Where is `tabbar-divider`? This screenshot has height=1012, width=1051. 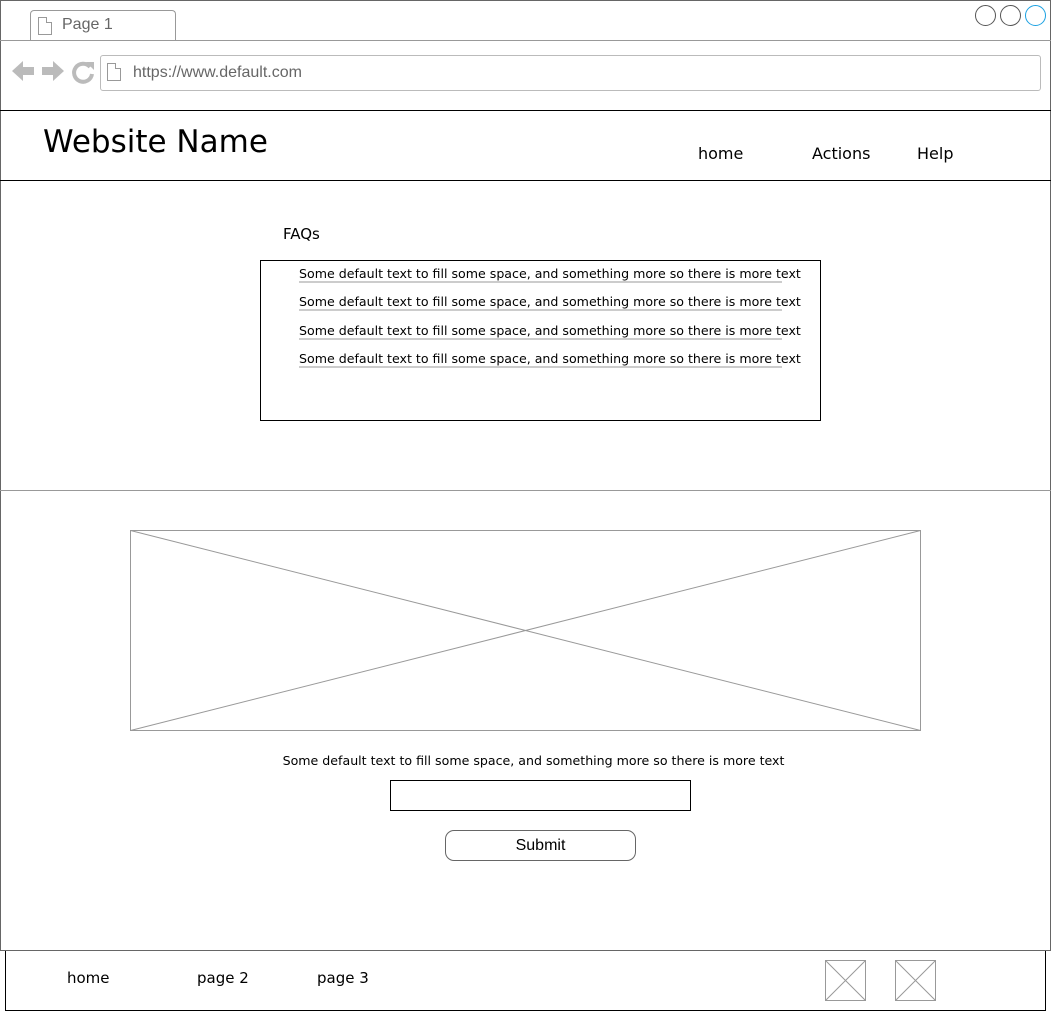
tabbar-divider is located at coordinates (525, 40).